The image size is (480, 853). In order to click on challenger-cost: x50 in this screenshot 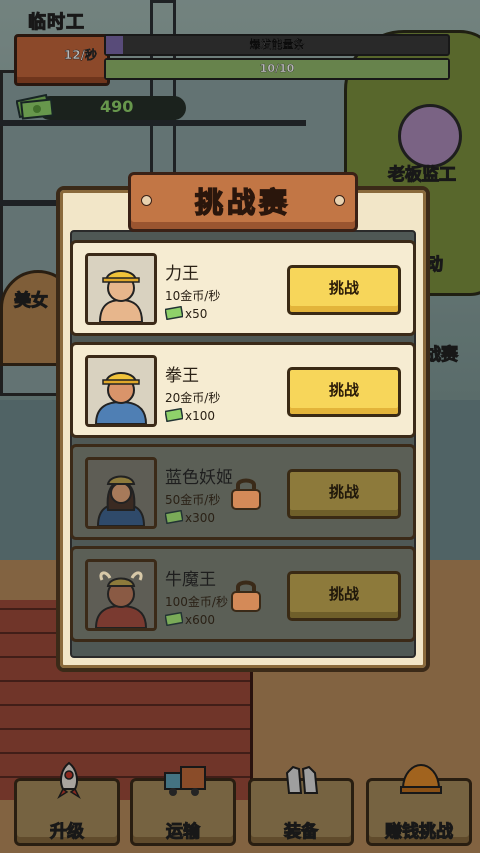, I will do `click(196, 314)`.